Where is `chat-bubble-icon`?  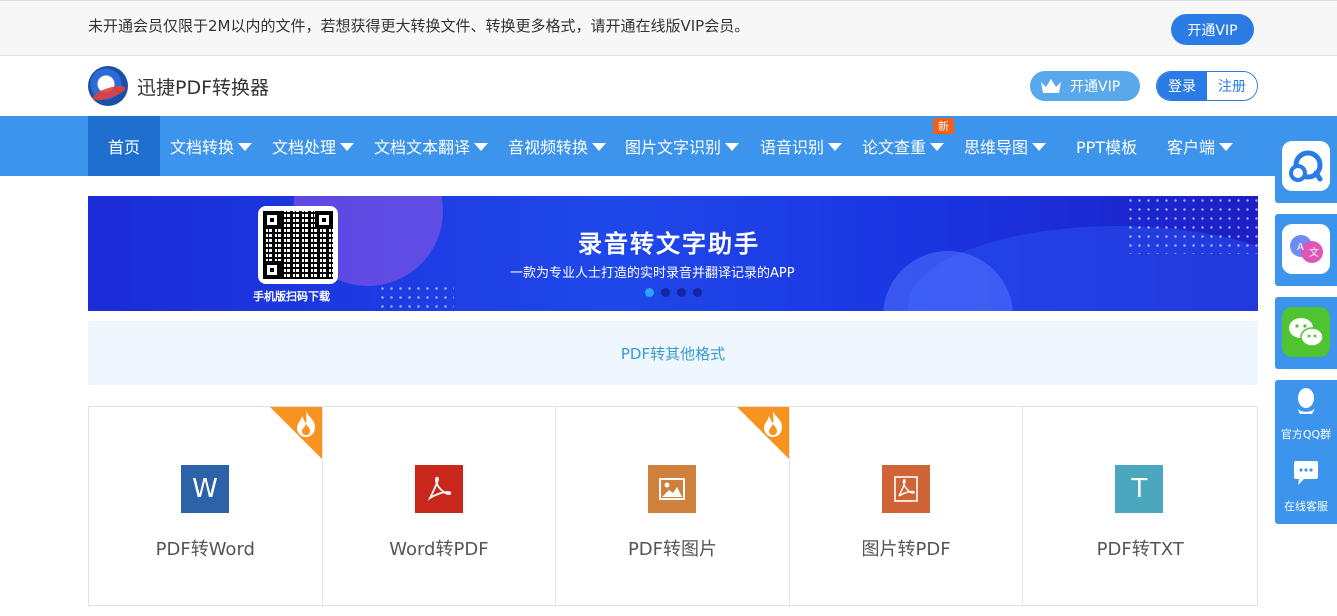
chat-bubble-icon is located at coordinates (1306, 473).